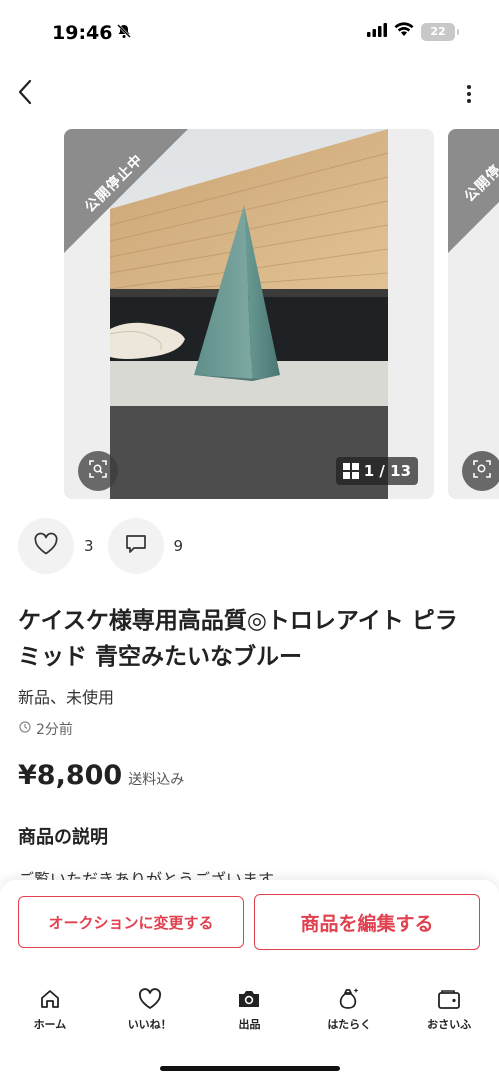  I want to click on zoom-button, so click(98, 471).